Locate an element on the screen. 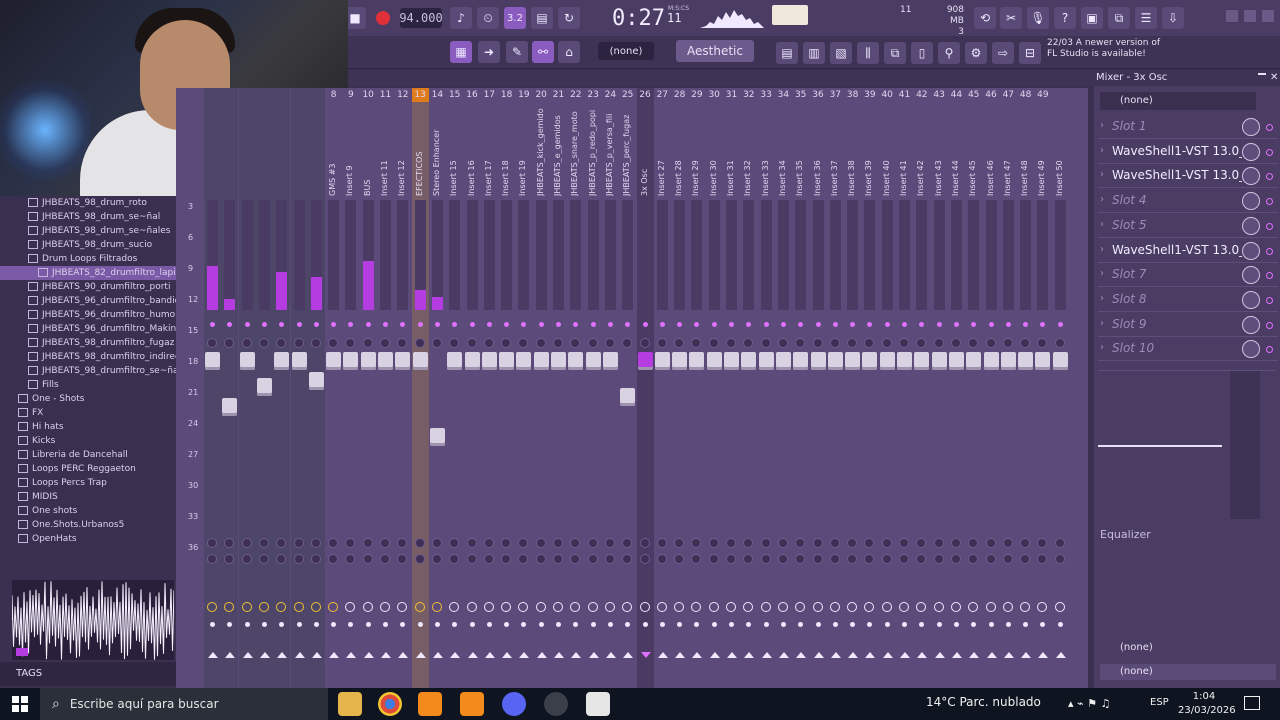 This screenshot has height=720, width=1280. mixer-track: 8 GMS #3 is located at coordinates (333, 388).